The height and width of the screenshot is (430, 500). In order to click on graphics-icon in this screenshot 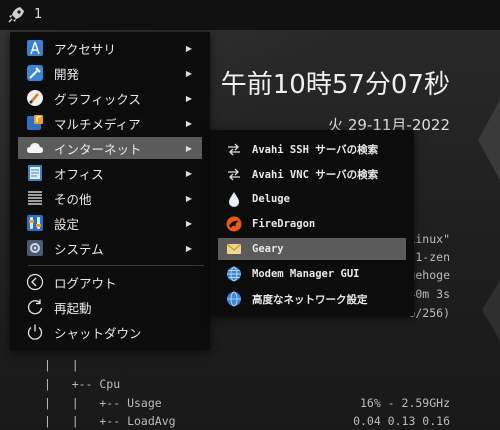, I will do `click(35, 98)`.